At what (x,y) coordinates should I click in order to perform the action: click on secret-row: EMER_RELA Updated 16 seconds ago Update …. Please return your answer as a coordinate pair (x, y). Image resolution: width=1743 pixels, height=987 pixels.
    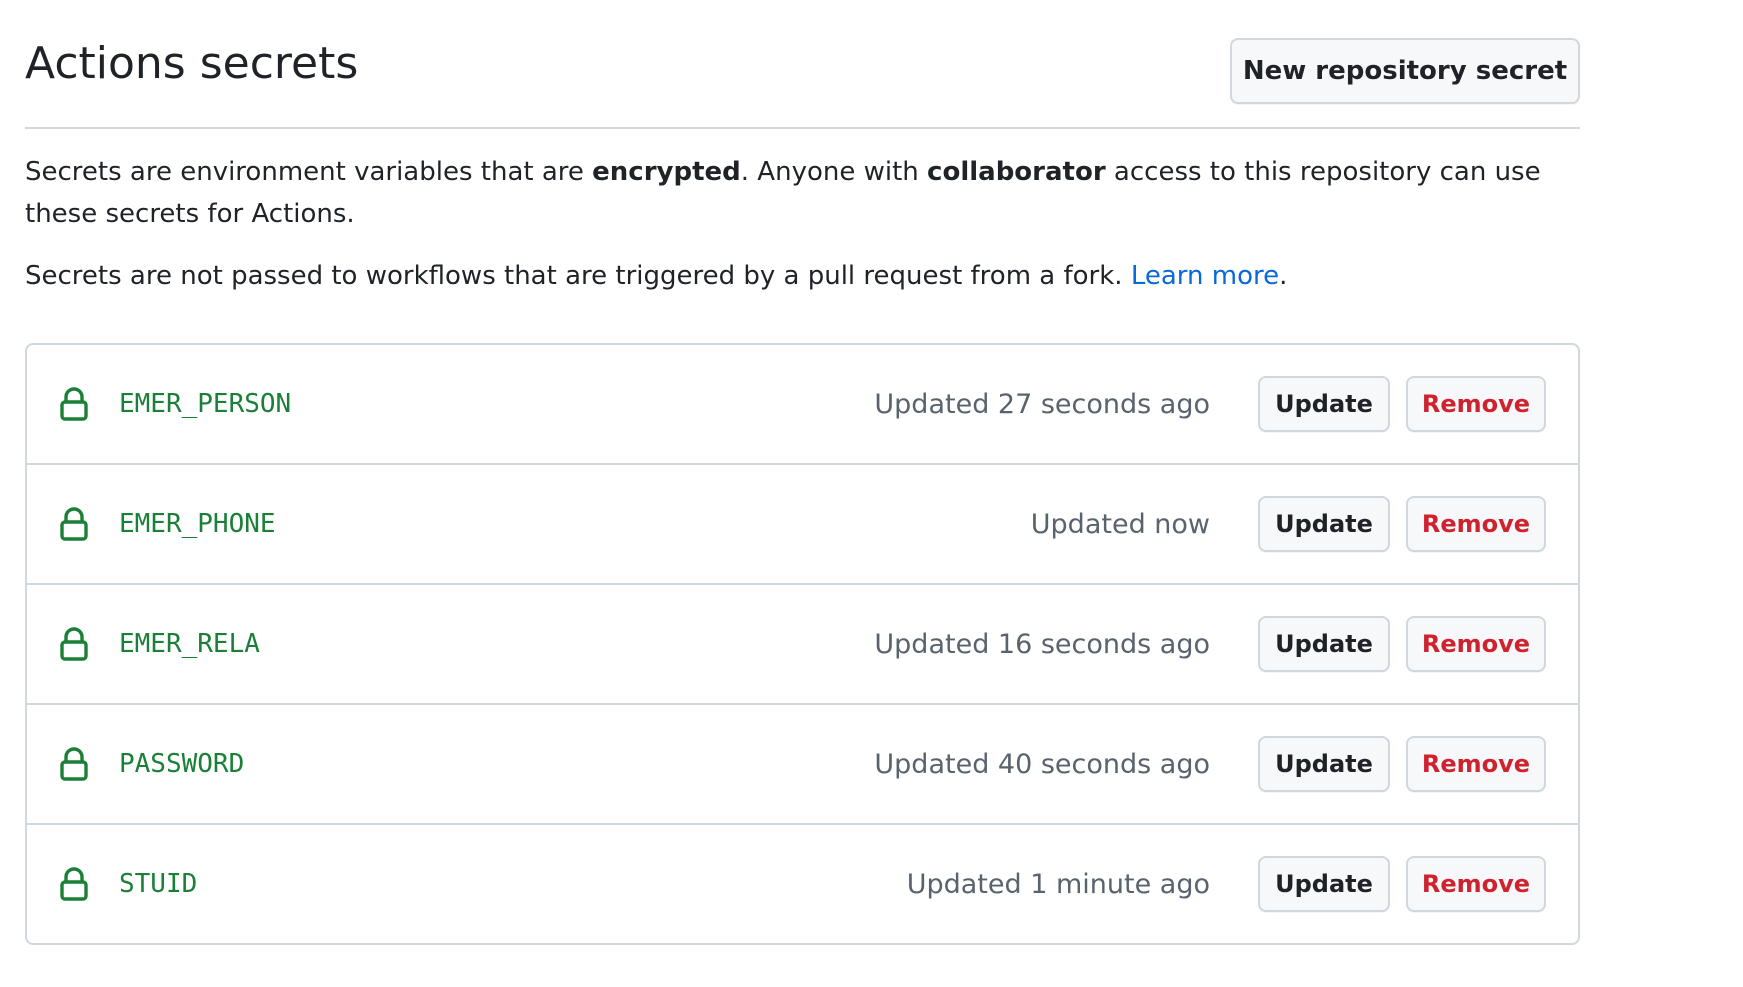
    Looking at the image, I should click on (802, 643).